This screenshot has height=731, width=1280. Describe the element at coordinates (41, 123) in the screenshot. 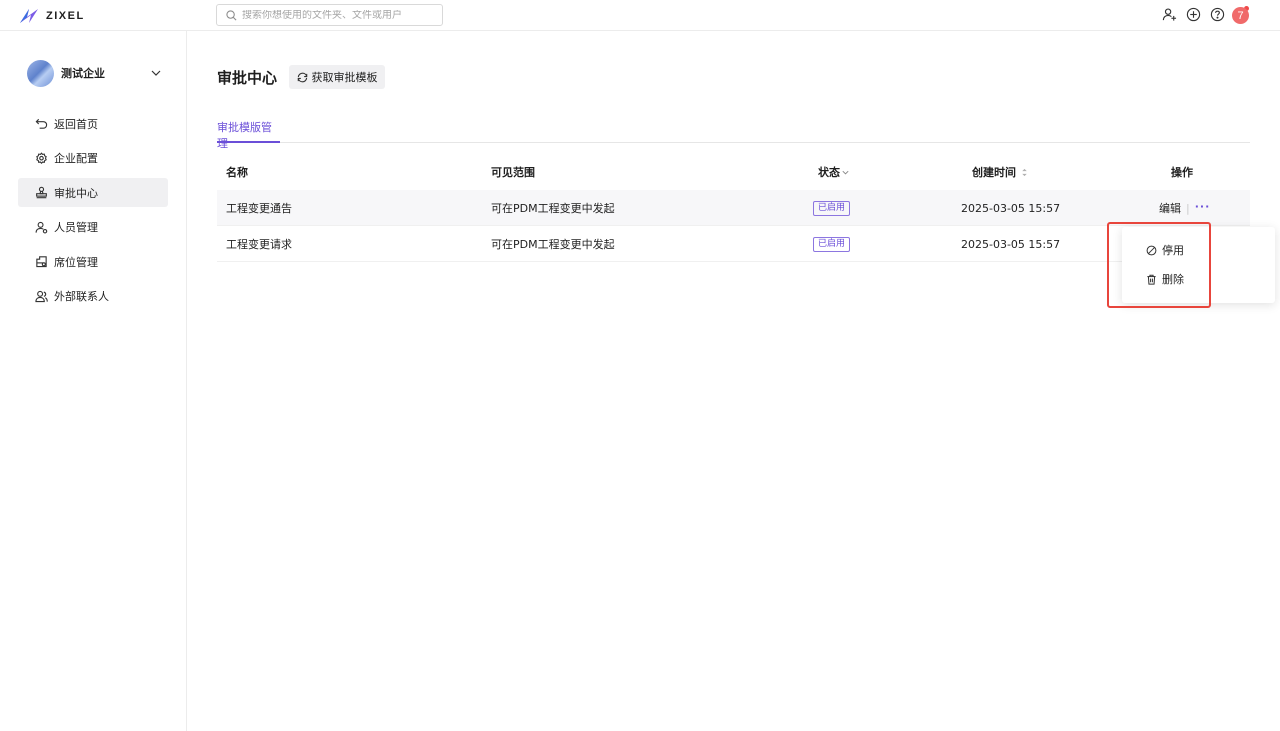

I see `back-icon` at that location.